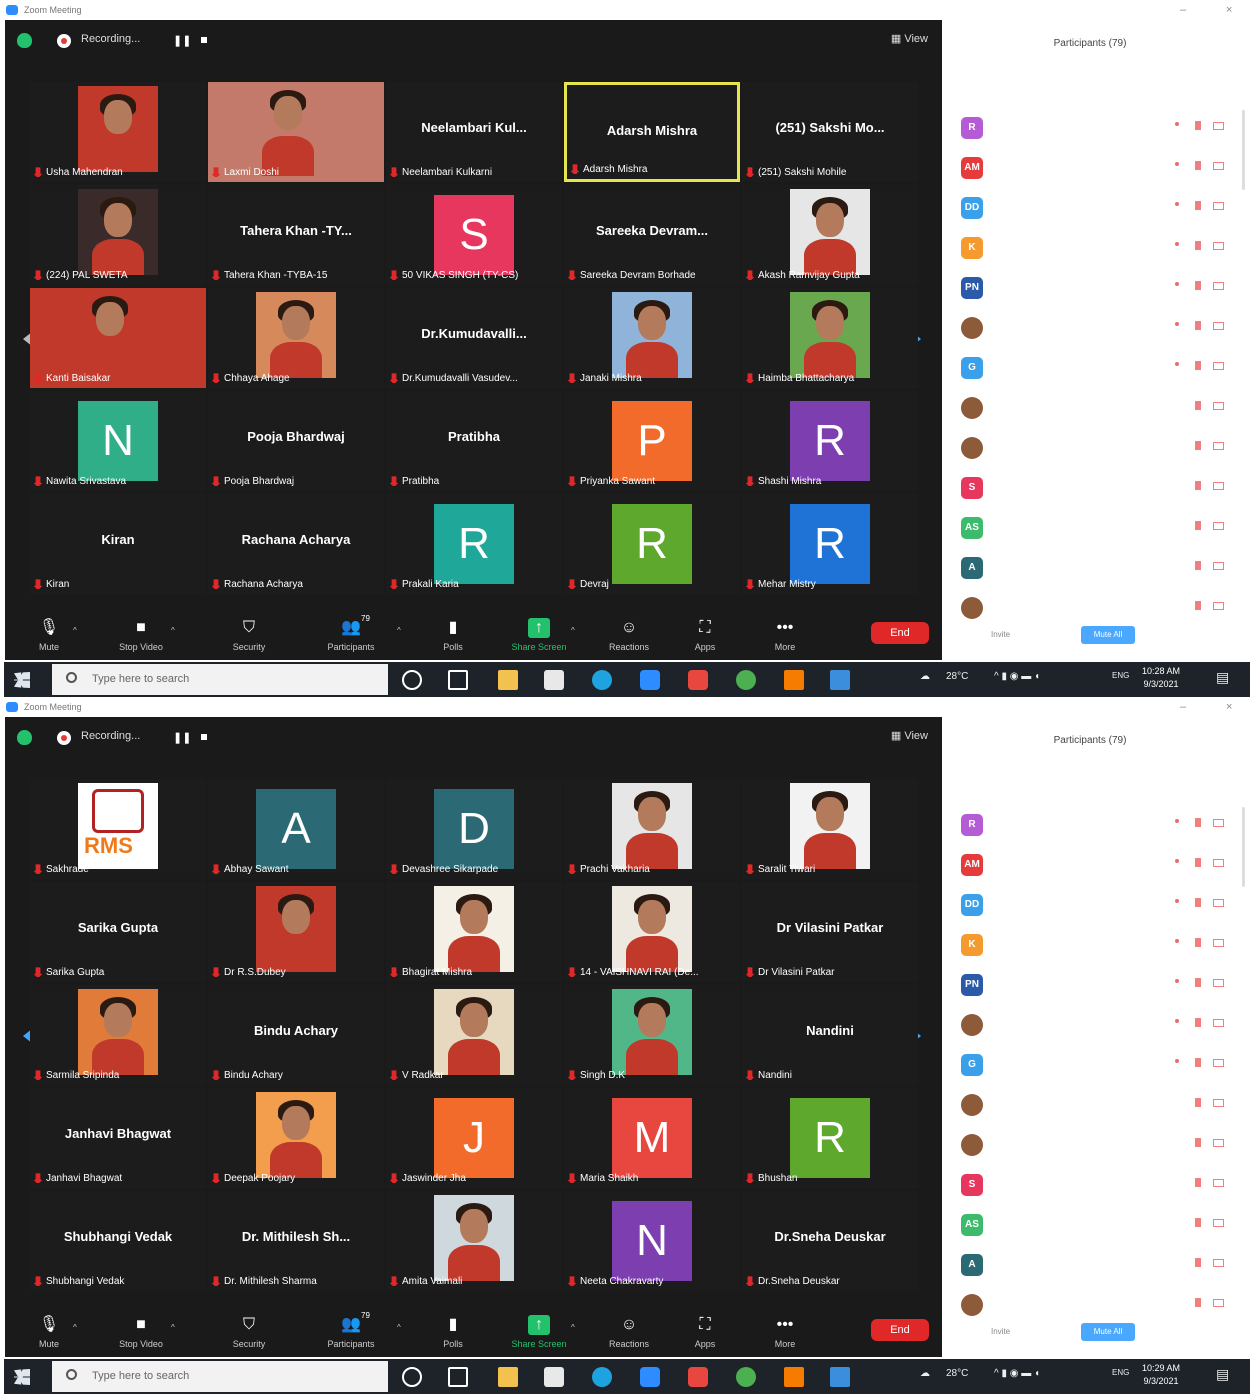 This screenshot has width=1255, height=1394. What do you see at coordinates (22, 1377) in the screenshot?
I see `windows-start-icon` at bounding box center [22, 1377].